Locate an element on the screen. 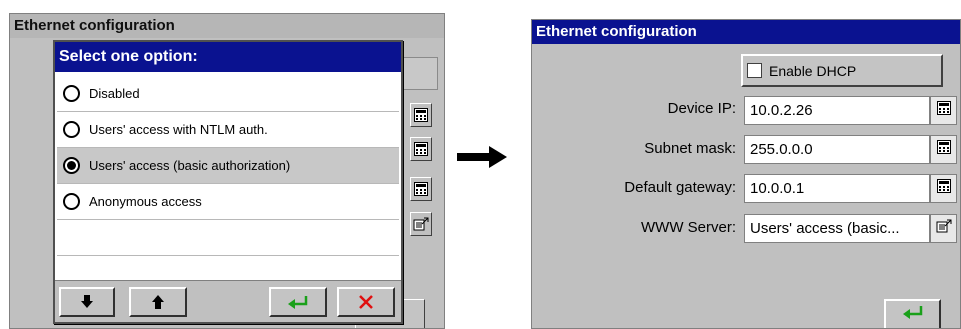 The image size is (961, 329). subnet-mask-field: 255.0.0.0 is located at coordinates (837, 149).